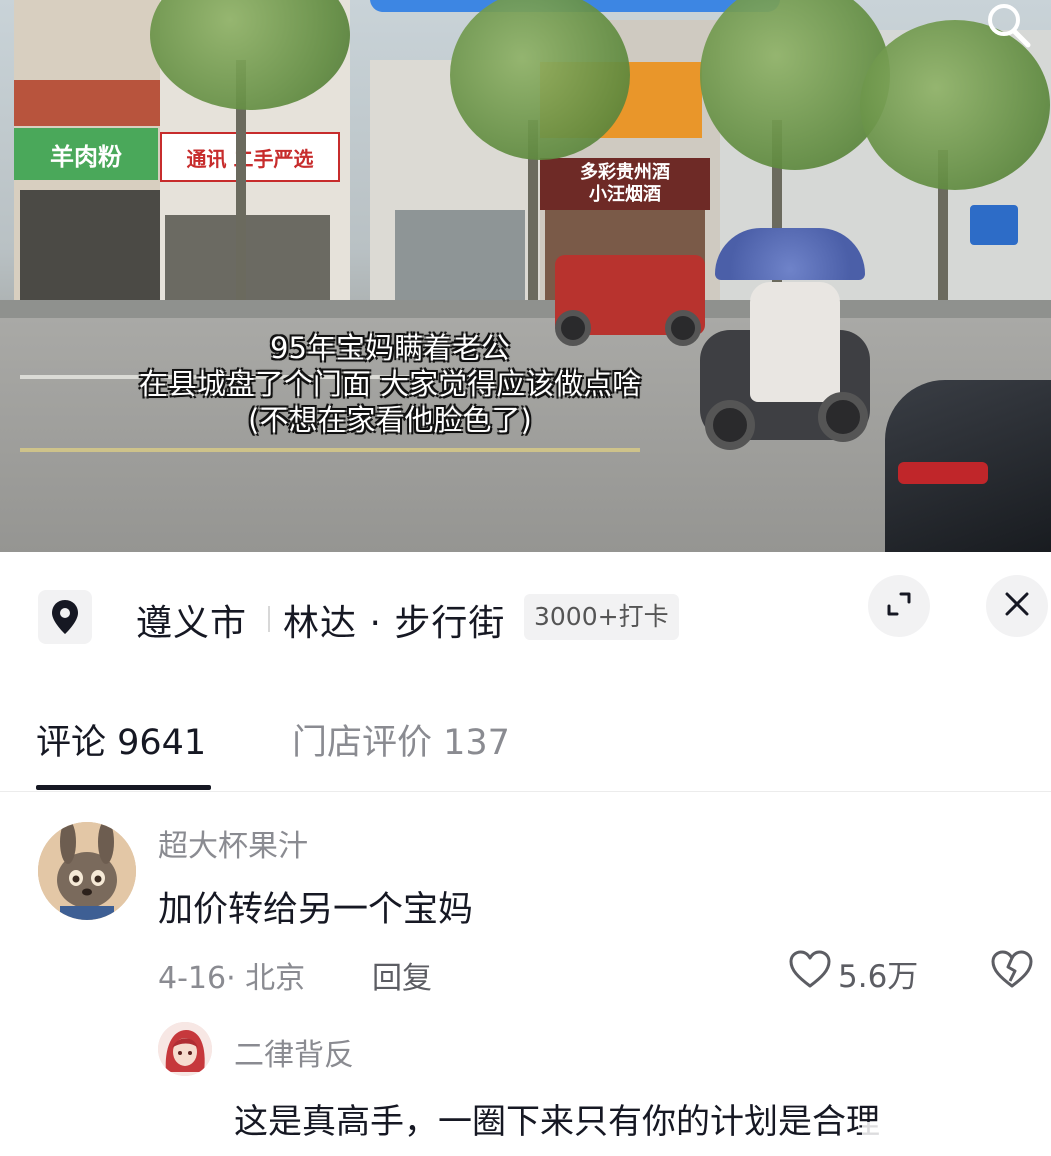 The width and height of the screenshot is (1051, 1156). I want to click on lane-marking, so click(330, 450).